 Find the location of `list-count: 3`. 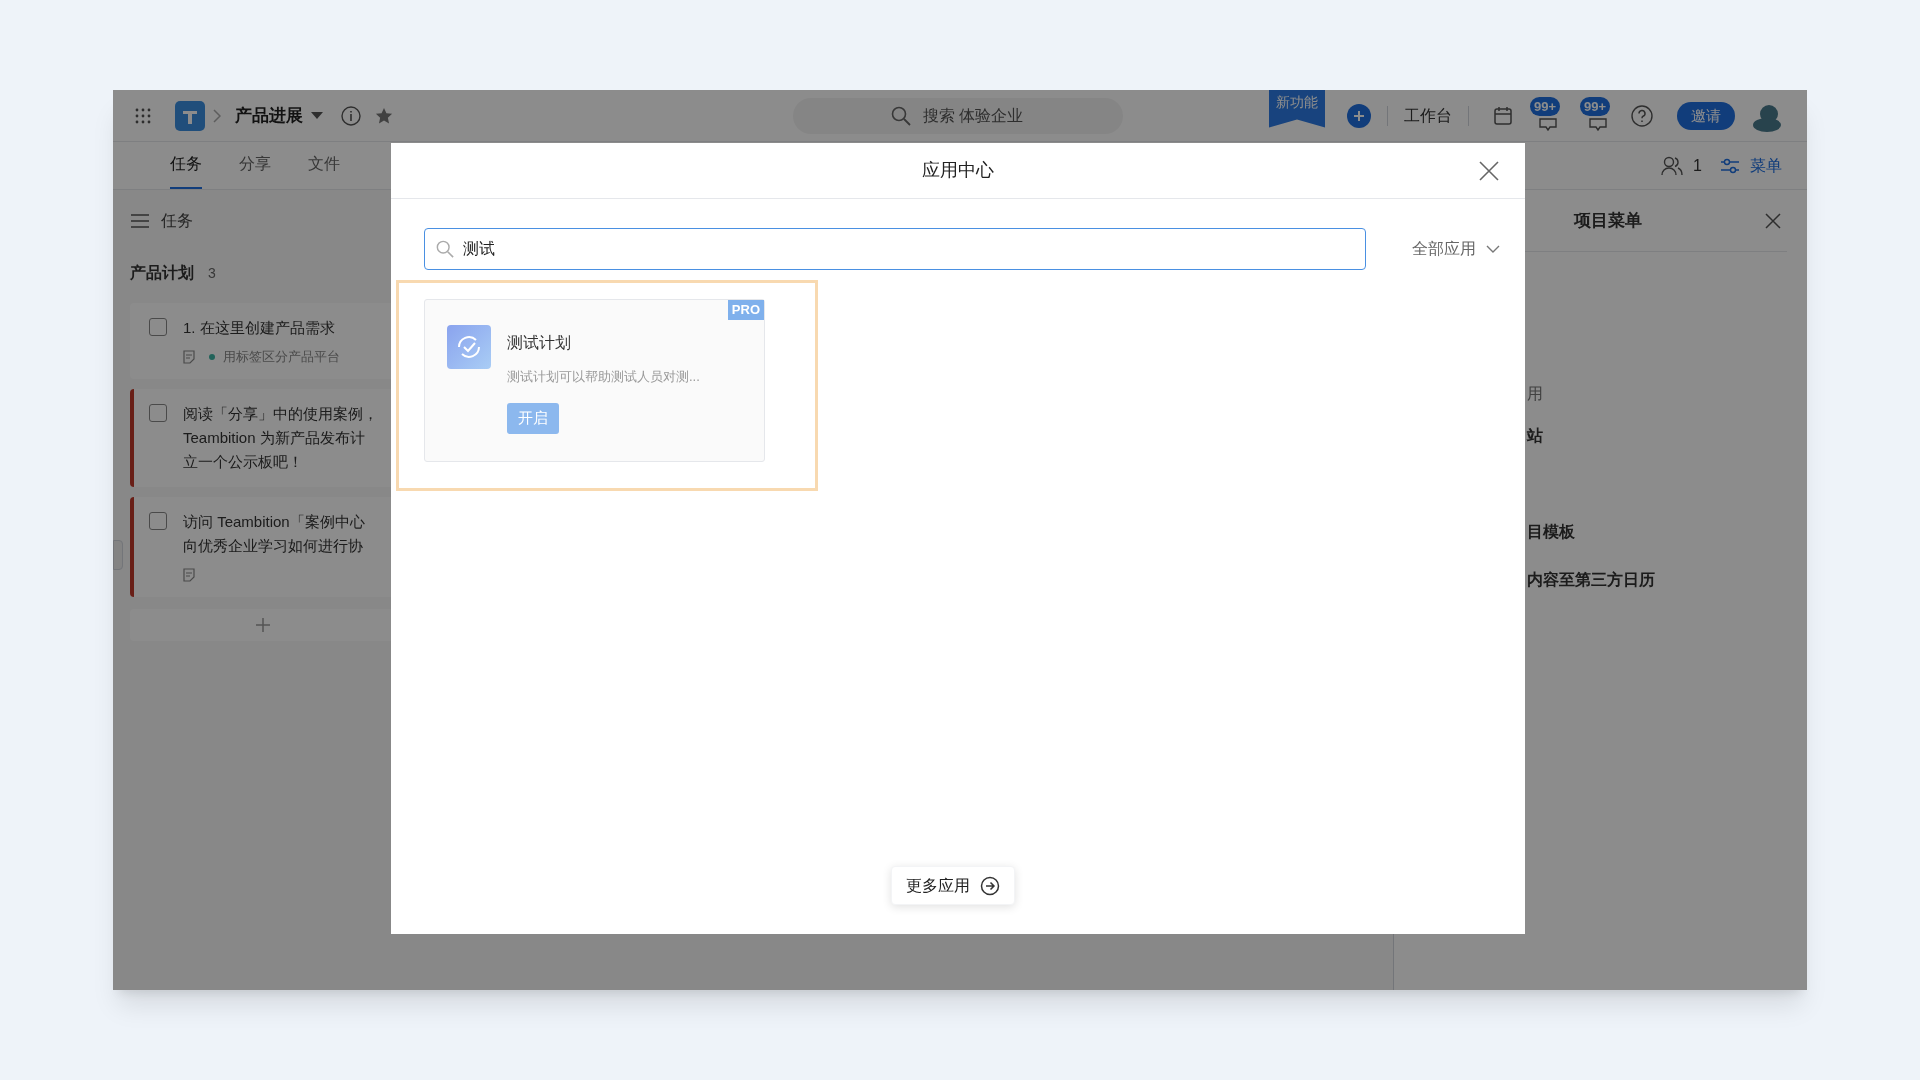

list-count: 3 is located at coordinates (212, 273).